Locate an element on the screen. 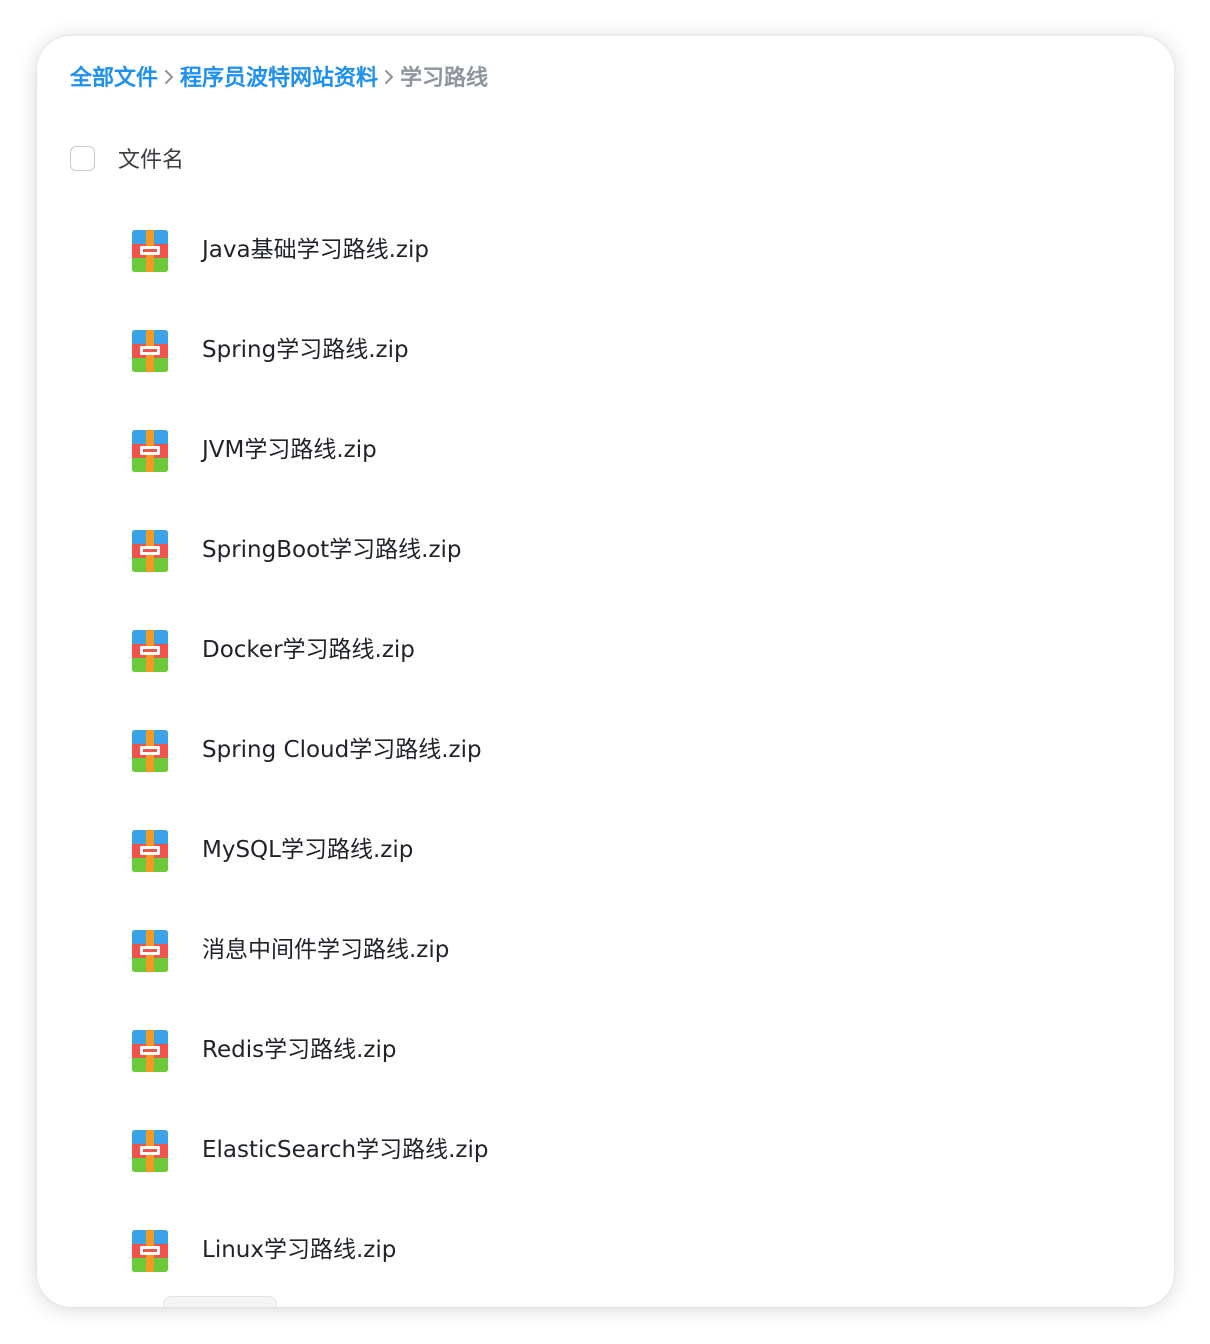 The height and width of the screenshot is (1344, 1210). file-row: Redis学习路线.zip is located at coordinates (605, 1050).